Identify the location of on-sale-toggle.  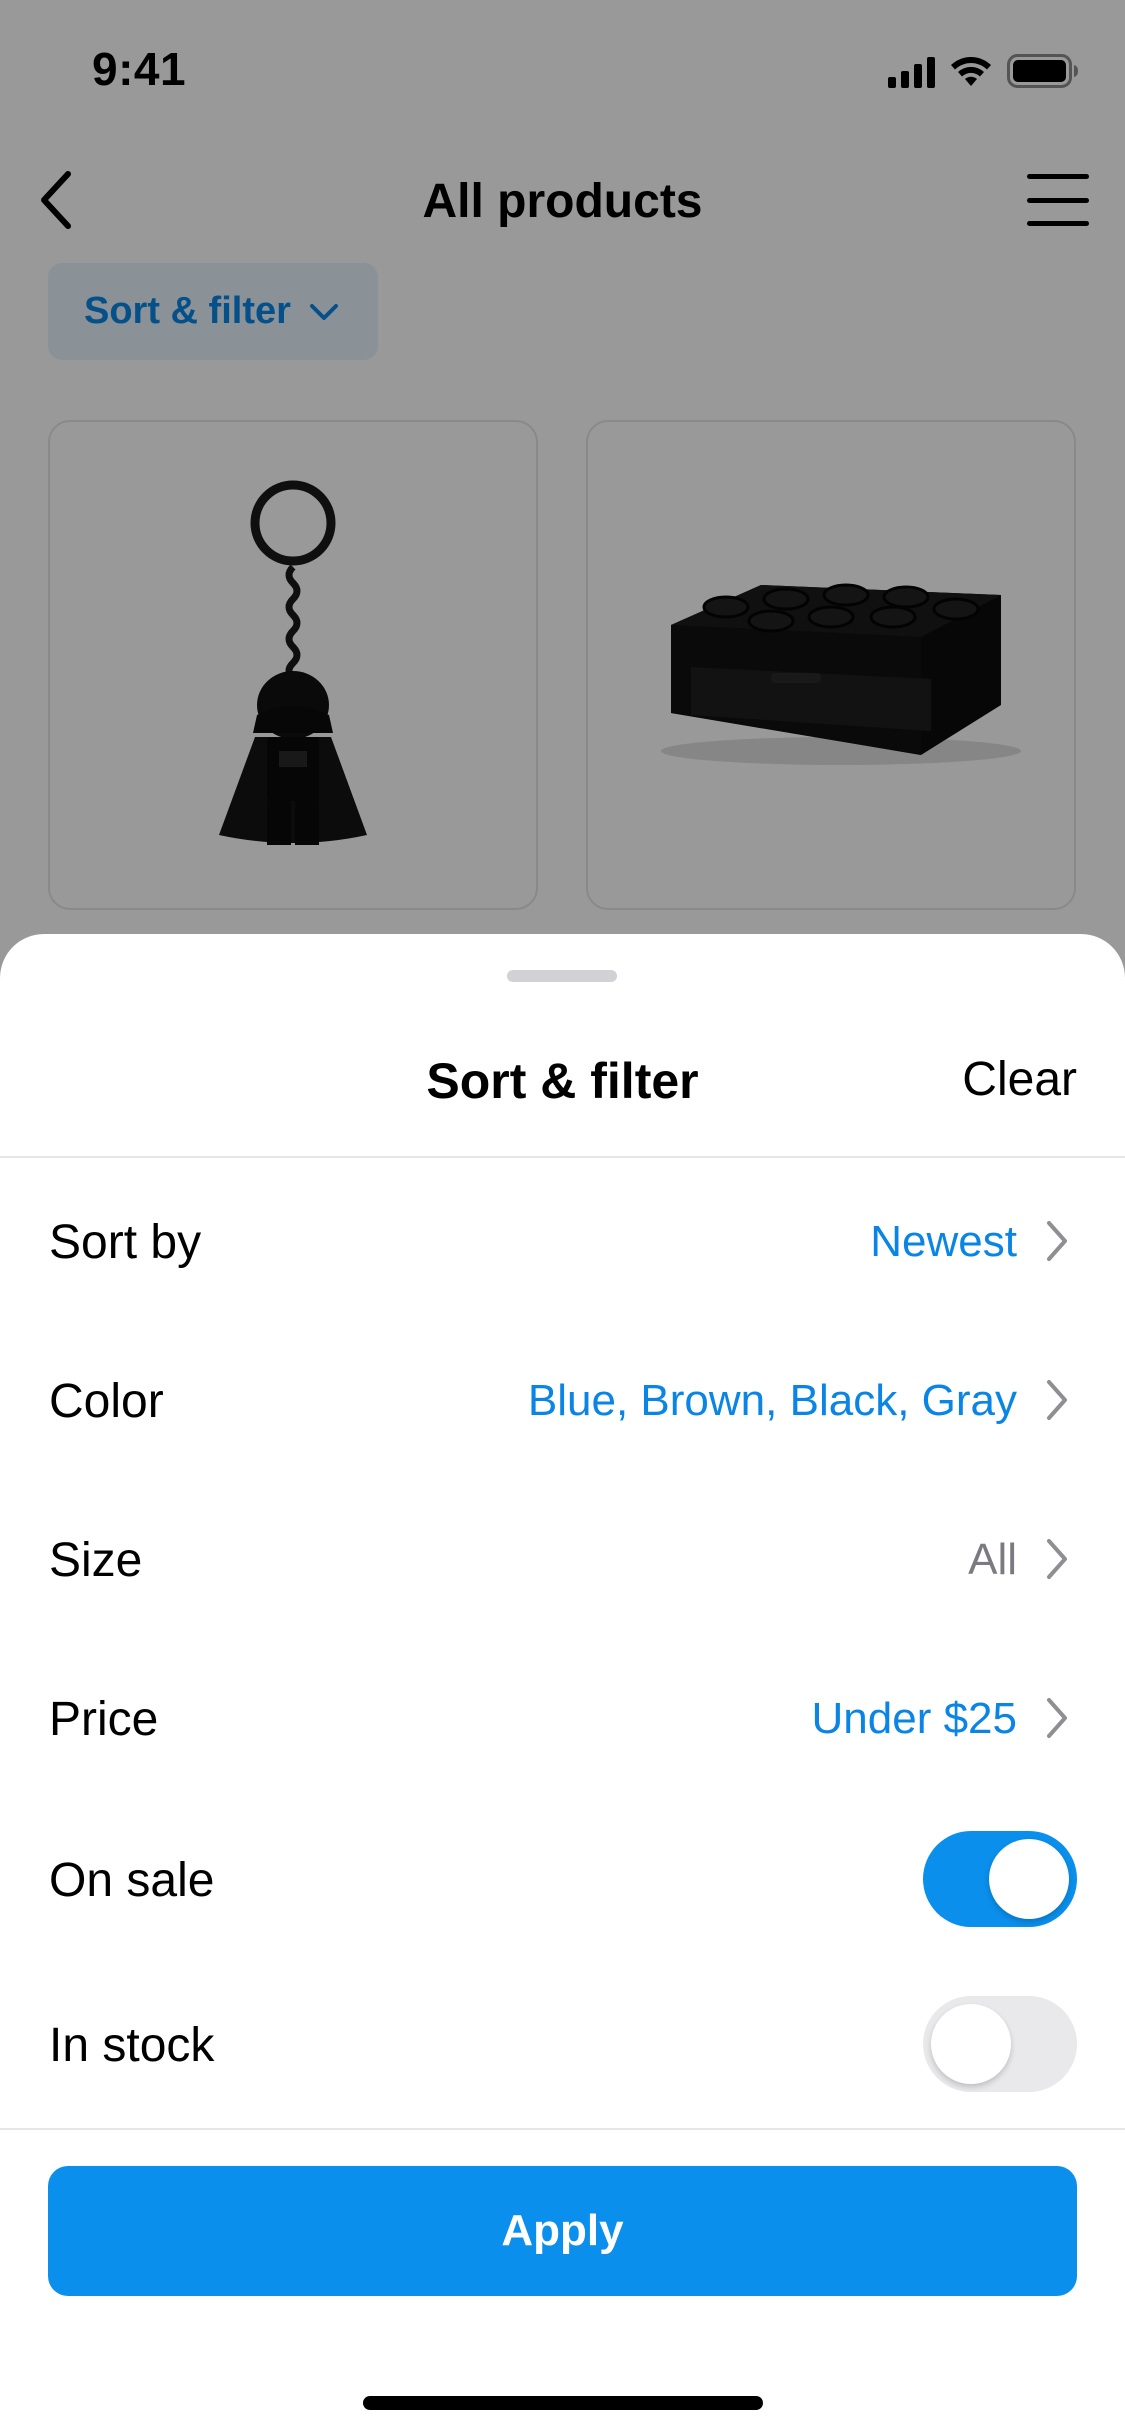
(1000, 1879).